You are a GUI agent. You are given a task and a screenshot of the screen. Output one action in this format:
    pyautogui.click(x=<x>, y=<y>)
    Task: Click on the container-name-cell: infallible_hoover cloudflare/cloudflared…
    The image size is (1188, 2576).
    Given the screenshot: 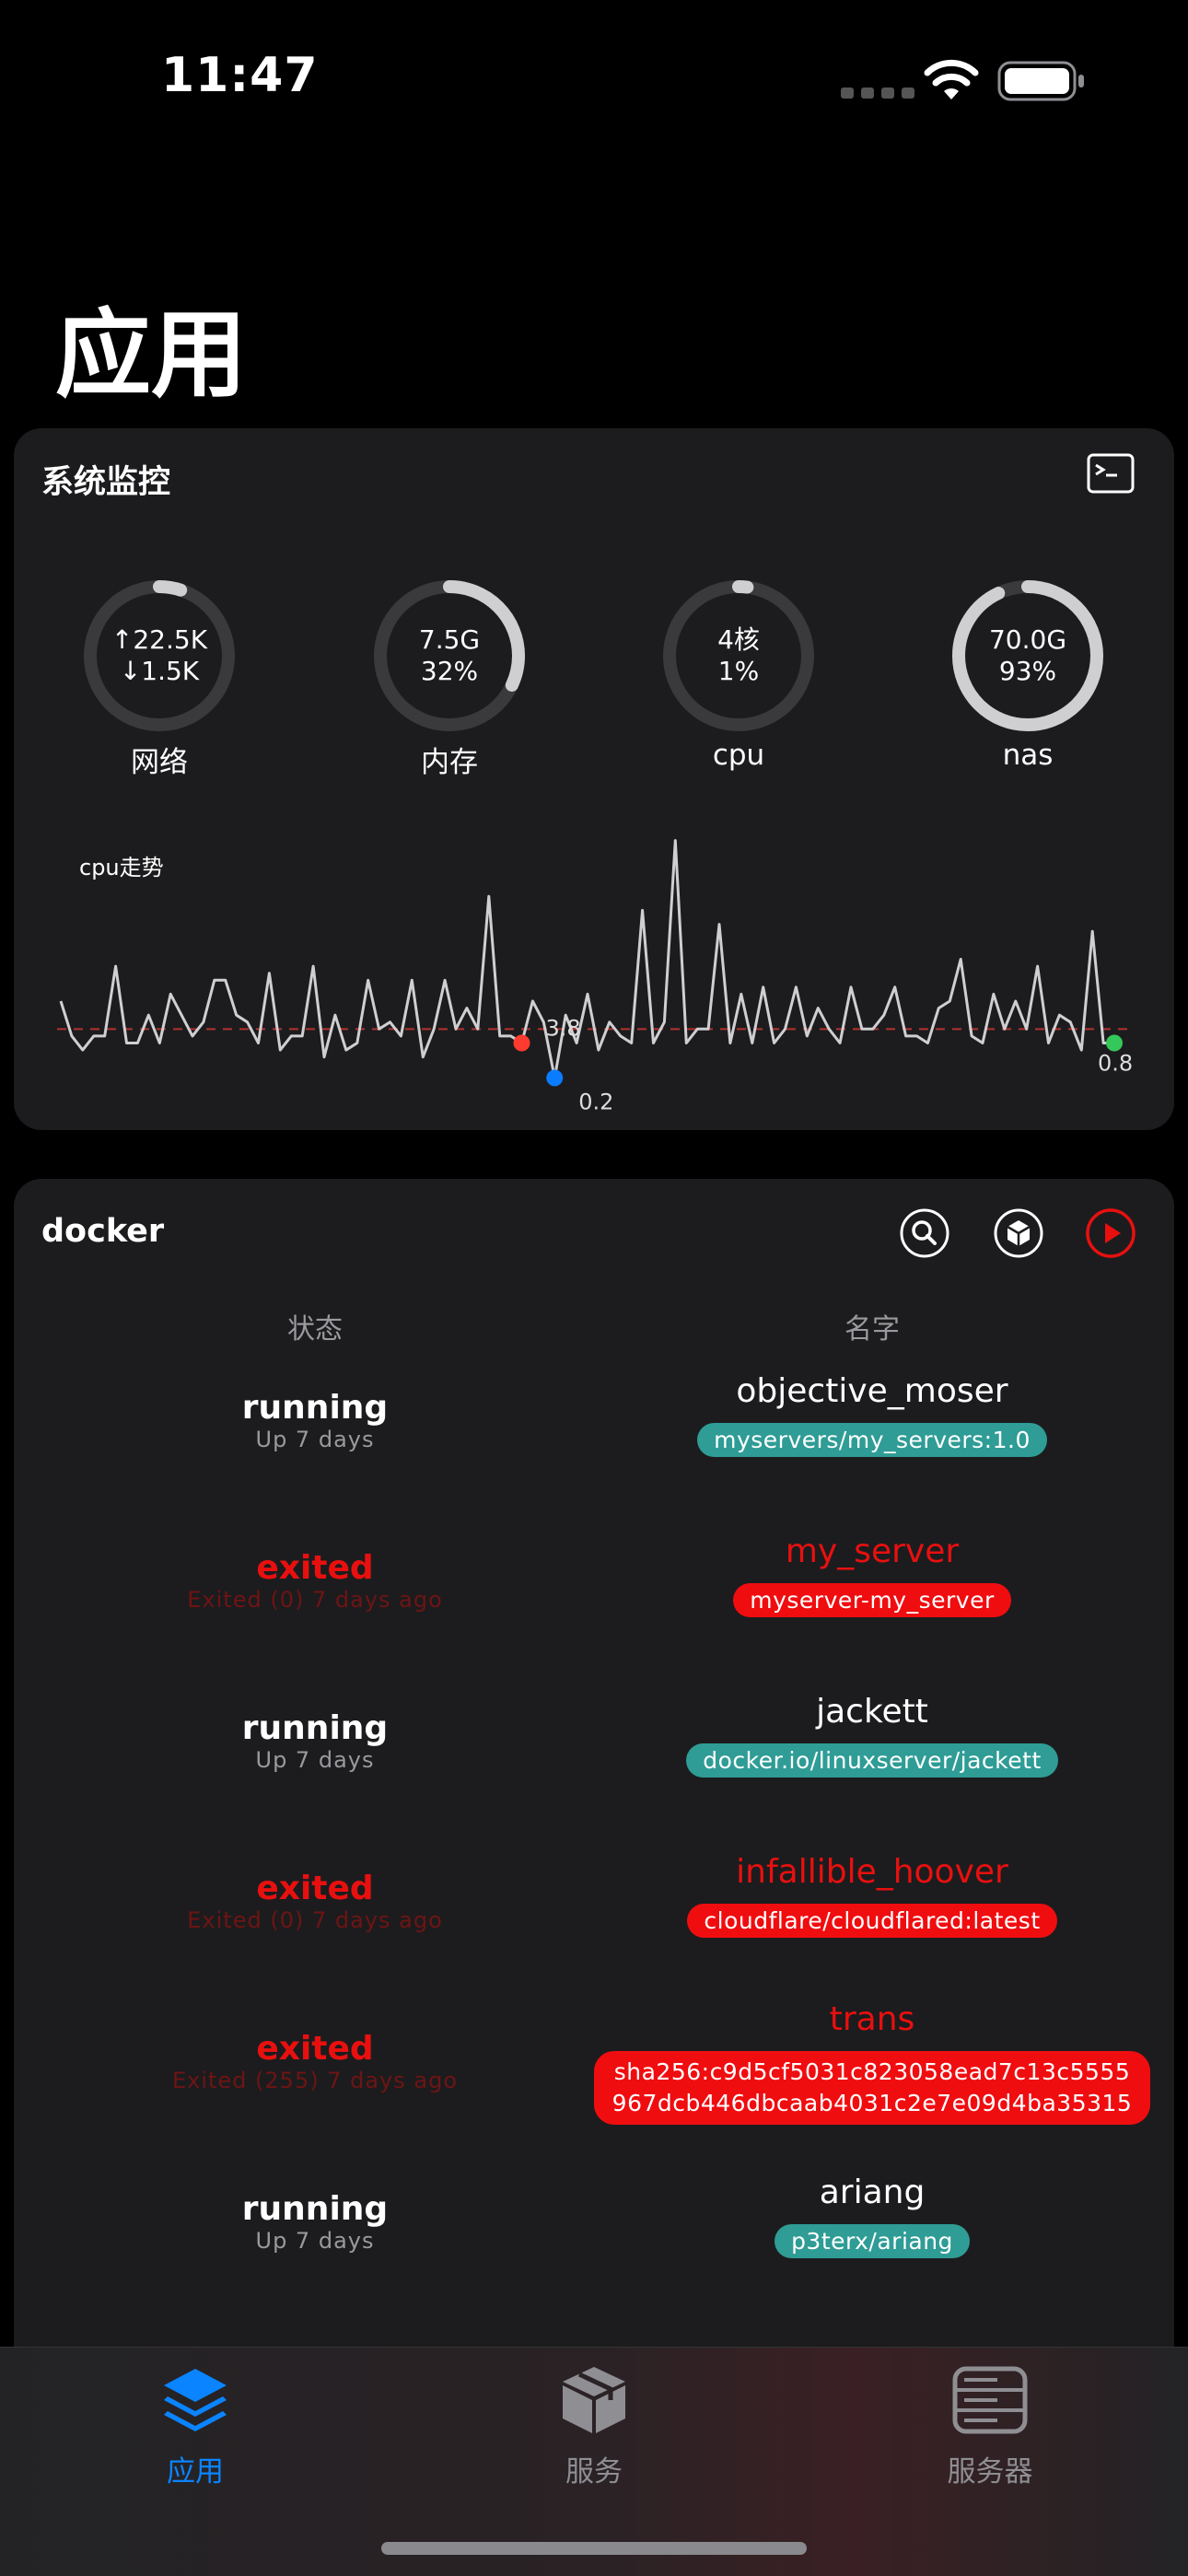 What is the action you would take?
    pyautogui.click(x=872, y=1896)
    